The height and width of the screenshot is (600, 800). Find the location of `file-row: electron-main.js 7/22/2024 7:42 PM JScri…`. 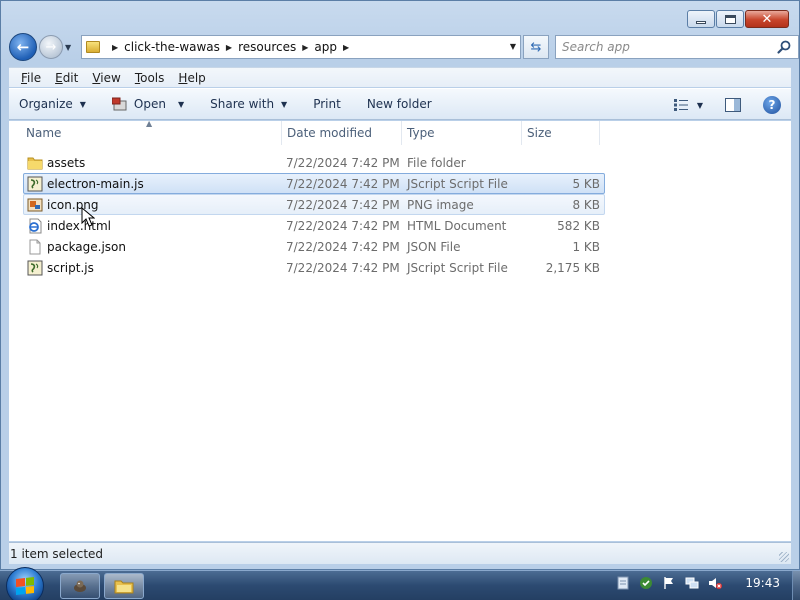

file-row: electron-main.js 7/22/2024 7:42 PM JScri… is located at coordinates (314, 183).